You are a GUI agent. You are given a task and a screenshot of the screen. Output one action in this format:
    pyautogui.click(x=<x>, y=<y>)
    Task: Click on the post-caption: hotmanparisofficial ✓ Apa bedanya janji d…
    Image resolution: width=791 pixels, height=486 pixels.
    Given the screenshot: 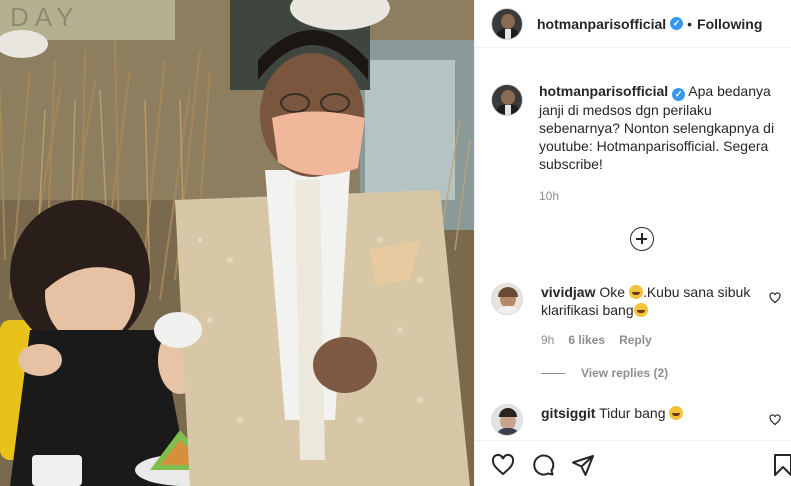 What is the action you would take?
    pyautogui.click(x=636, y=143)
    